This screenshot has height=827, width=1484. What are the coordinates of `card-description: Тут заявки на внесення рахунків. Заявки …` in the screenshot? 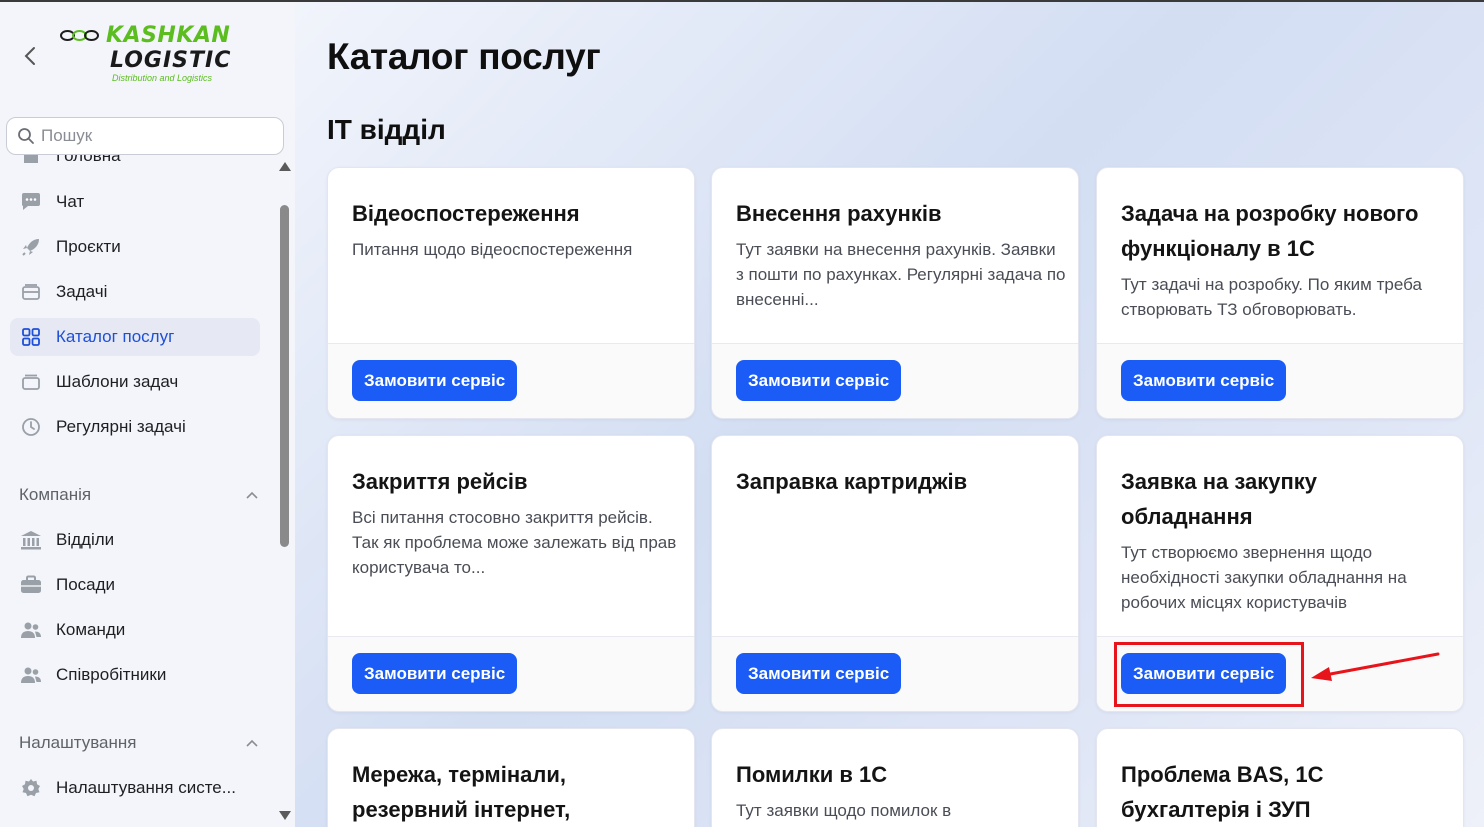 It's located at (901, 274).